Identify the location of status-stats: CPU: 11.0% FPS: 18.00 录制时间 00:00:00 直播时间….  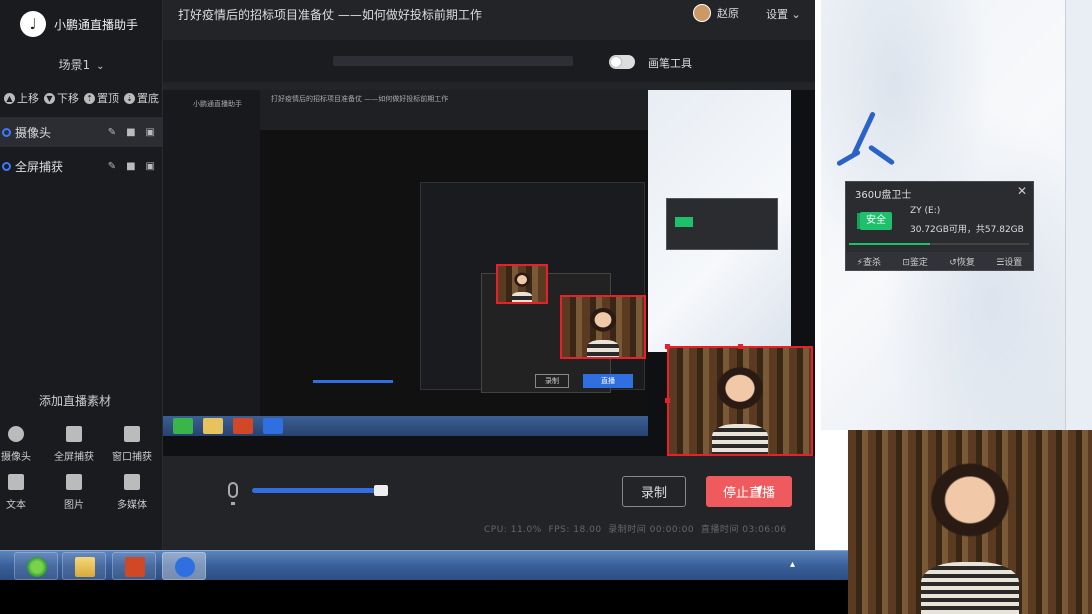
(635, 530).